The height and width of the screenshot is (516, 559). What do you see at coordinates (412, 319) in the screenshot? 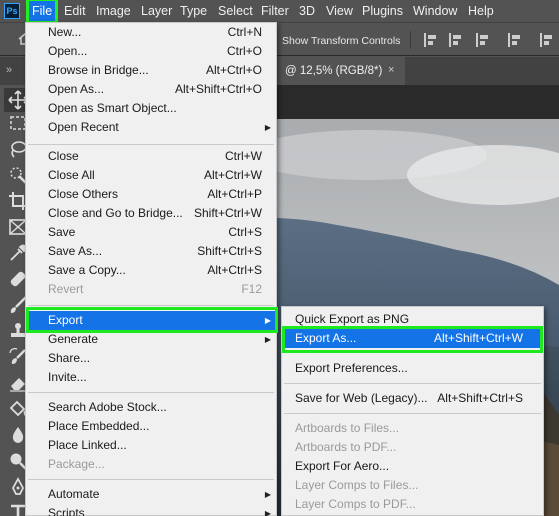
I see `menu-item-quick-export-as-png: Quick Export as PNG` at bounding box center [412, 319].